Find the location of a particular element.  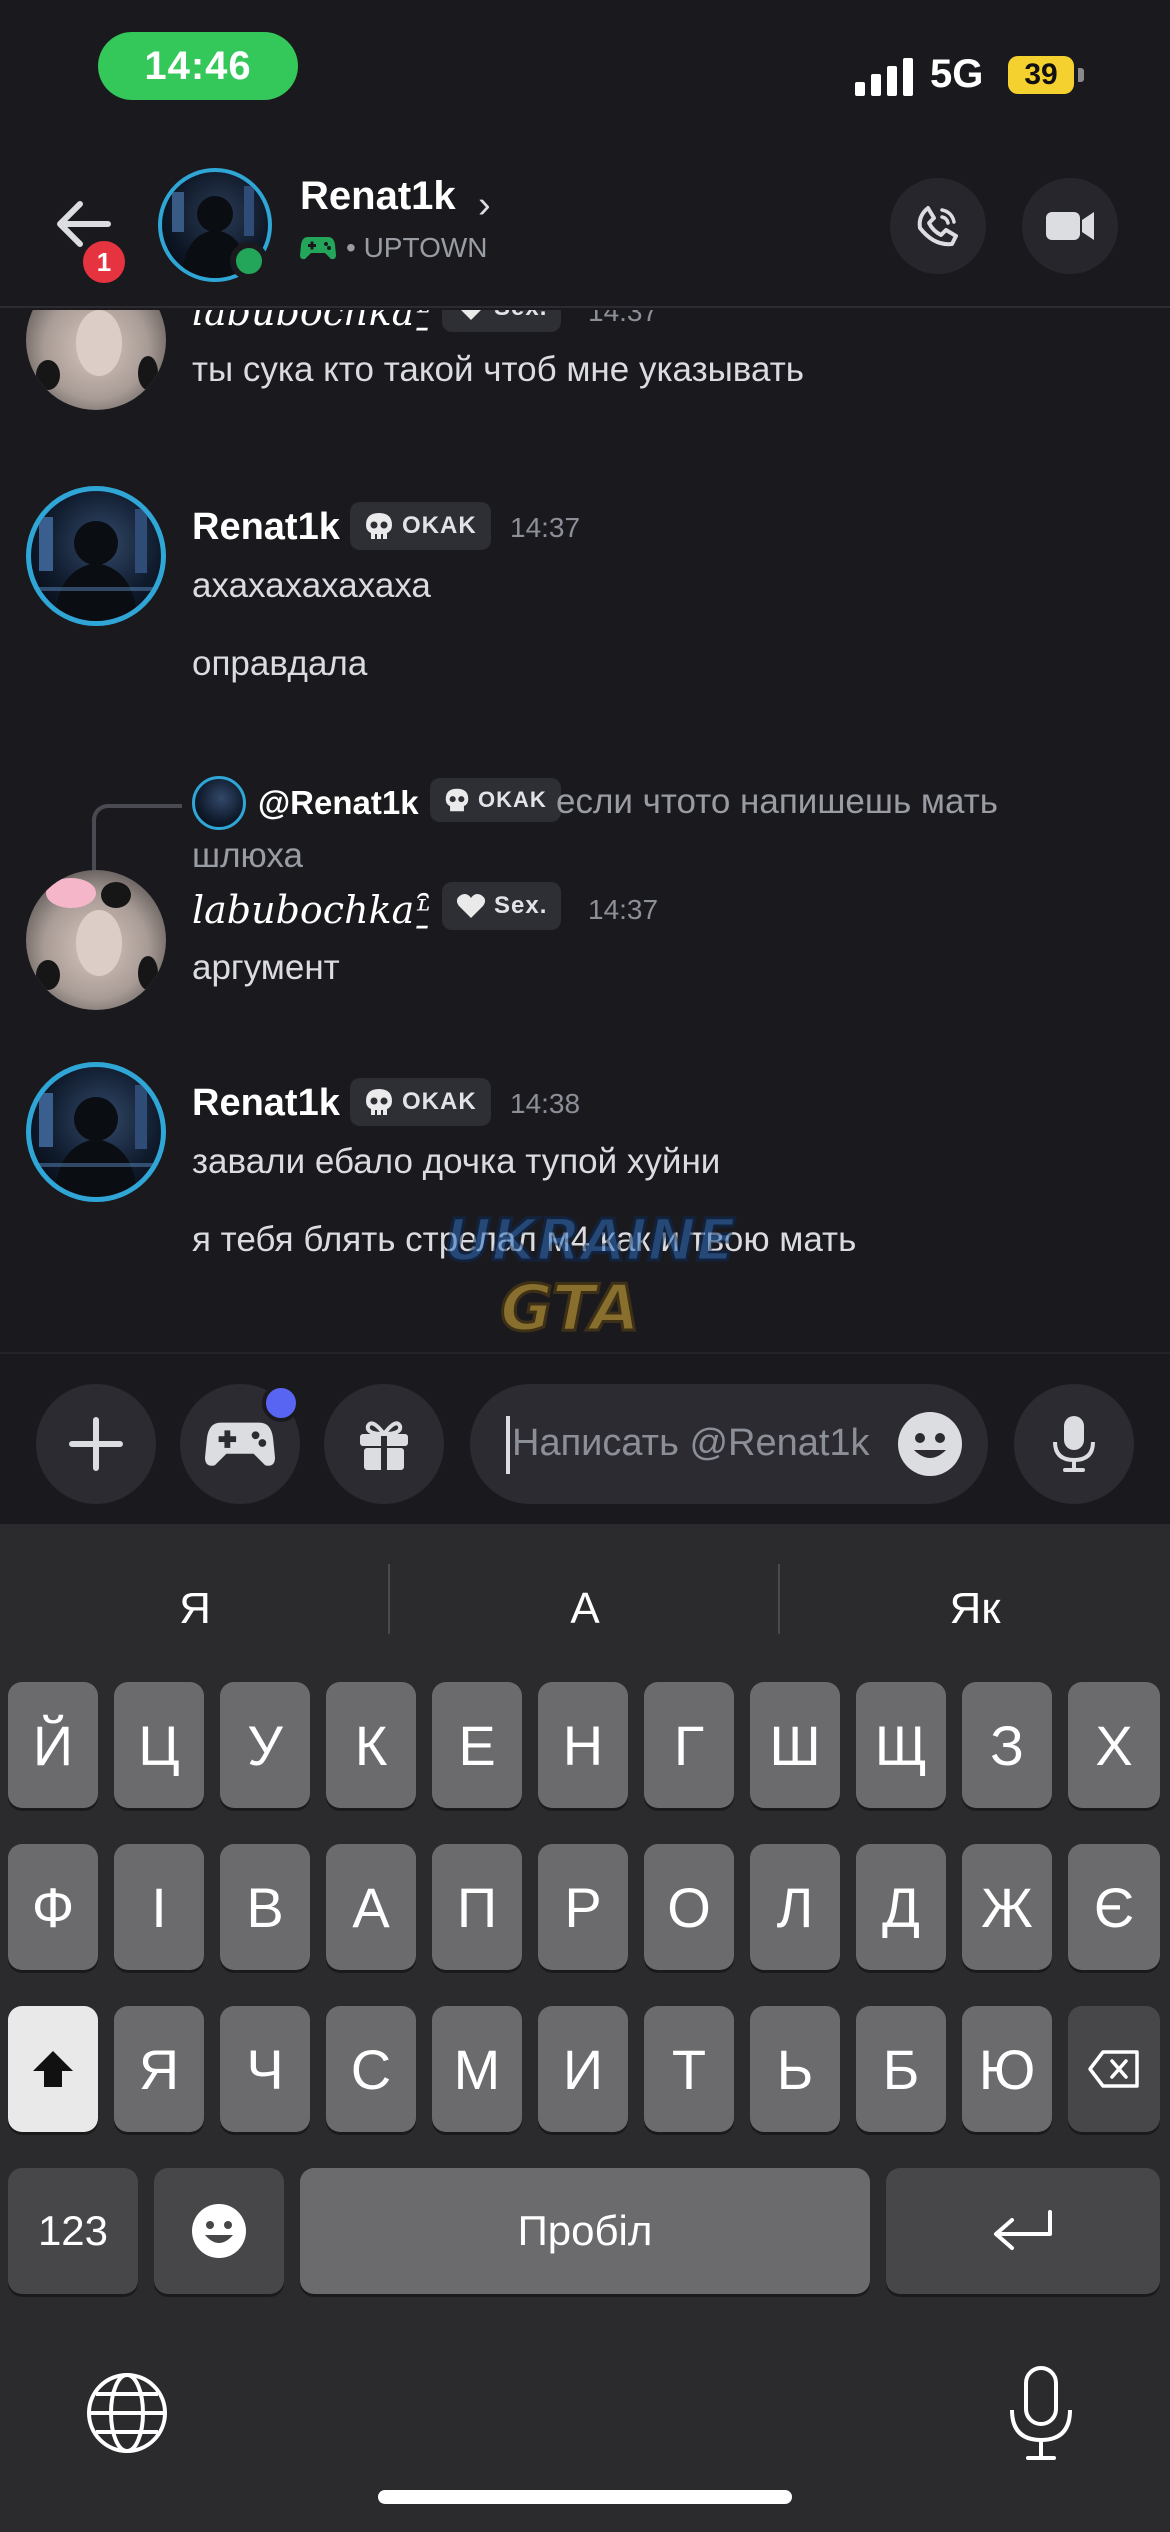

chevron-right-icon: › is located at coordinates (484, 205).